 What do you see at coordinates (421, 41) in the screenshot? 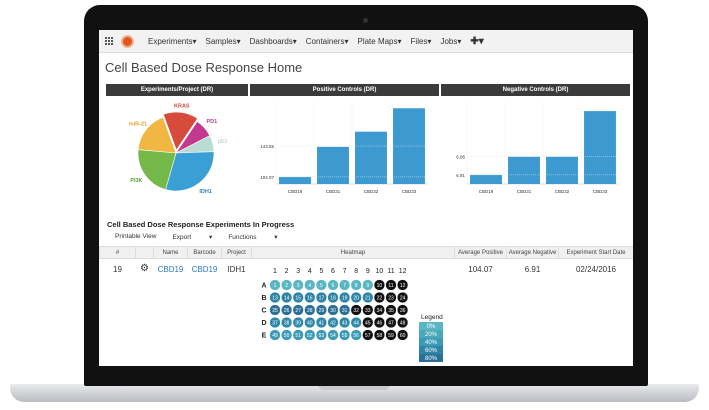
I see `nav-files: Files▾` at bounding box center [421, 41].